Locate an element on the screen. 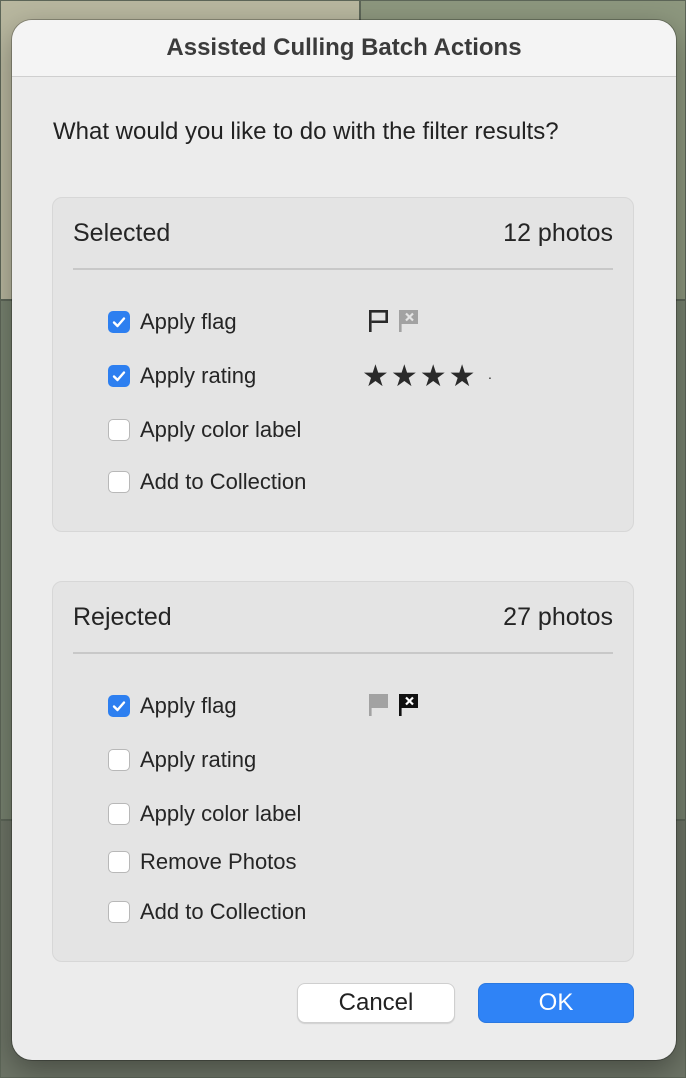  empty-star-marker: · is located at coordinates (491, 377).